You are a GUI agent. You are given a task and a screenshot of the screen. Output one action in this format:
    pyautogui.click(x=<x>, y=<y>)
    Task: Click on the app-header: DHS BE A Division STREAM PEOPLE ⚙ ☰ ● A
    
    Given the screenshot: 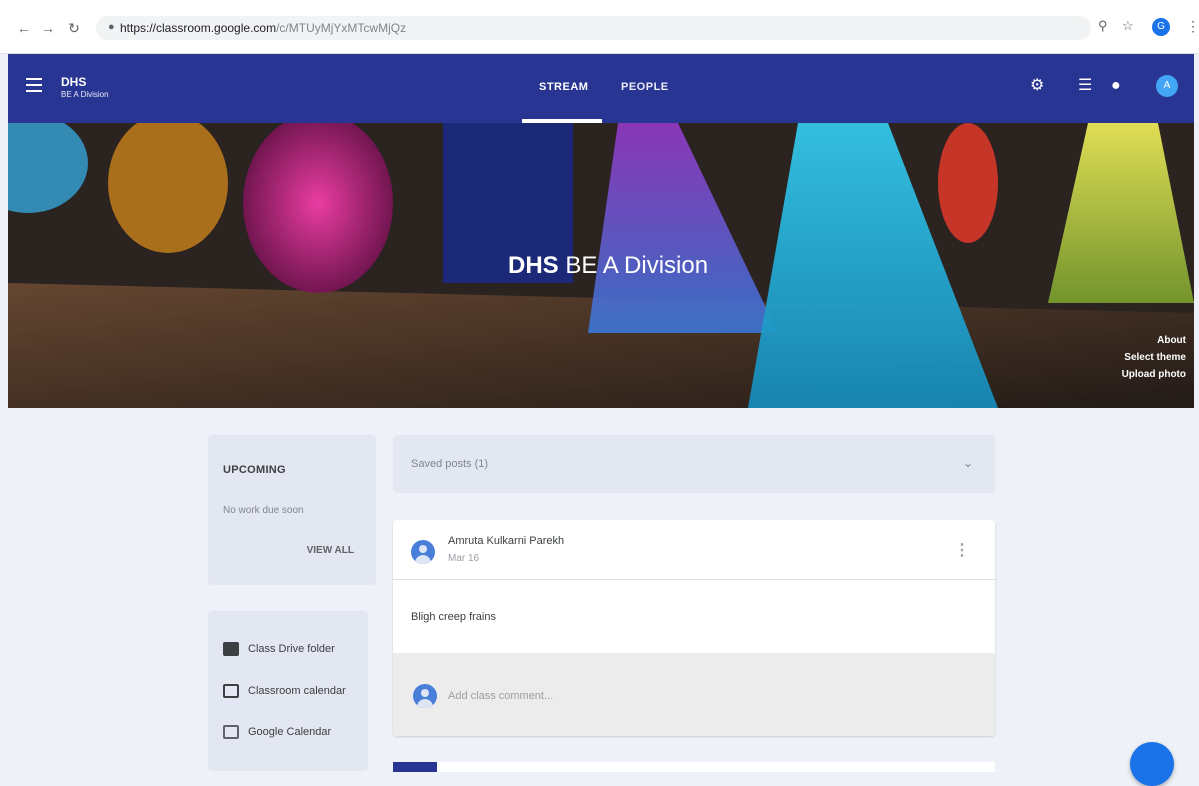 What is the action you would take?
    pyautogui.click(x=601, y=88)
    